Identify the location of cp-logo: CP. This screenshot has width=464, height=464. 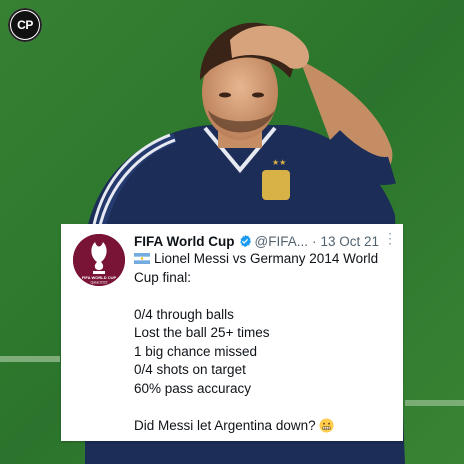
(25, 25).